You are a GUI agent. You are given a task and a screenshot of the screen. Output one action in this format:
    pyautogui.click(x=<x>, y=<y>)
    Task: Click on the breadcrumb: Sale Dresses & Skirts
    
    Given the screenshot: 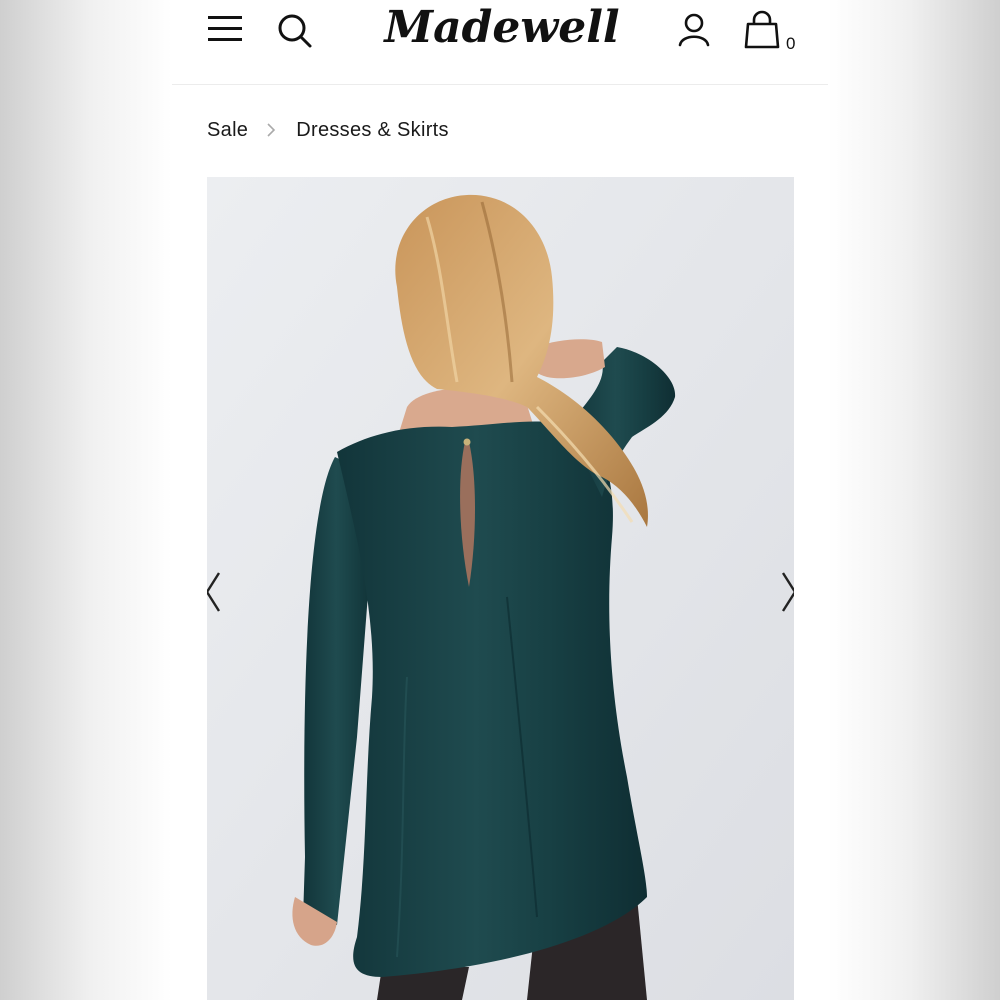 What is the action you would take?
    pyautogui.click(x=328, y=130)
    